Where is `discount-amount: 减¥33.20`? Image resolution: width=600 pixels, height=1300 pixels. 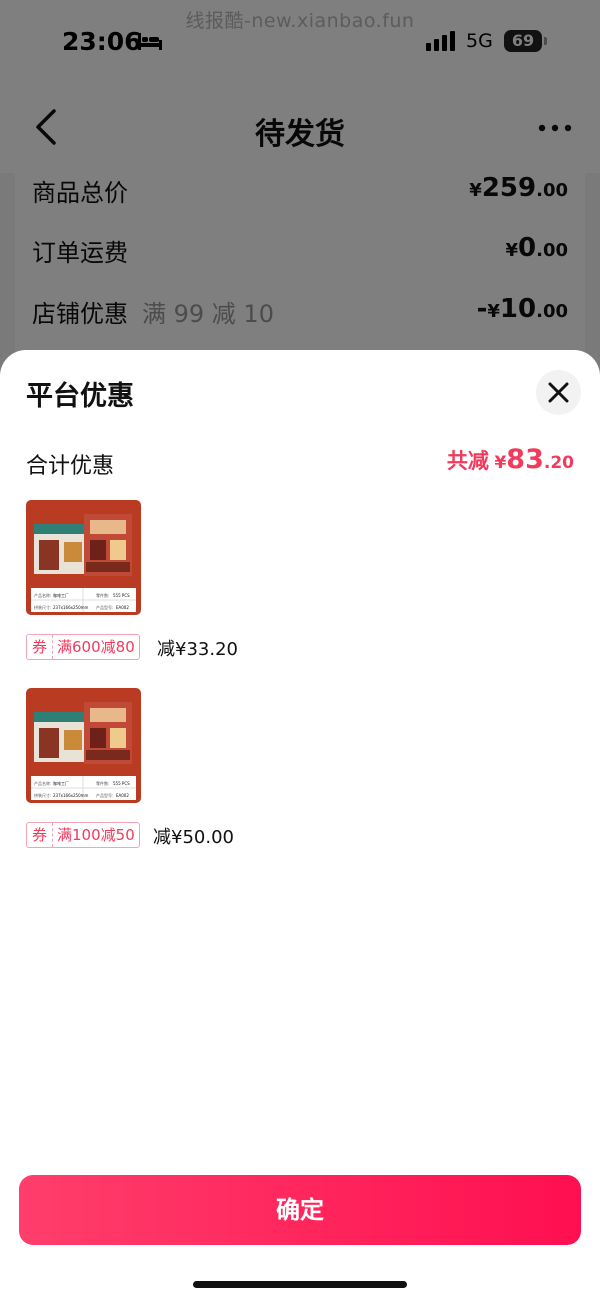
discount-amount: 减¥33.20 is located at coordinates (197, 649).